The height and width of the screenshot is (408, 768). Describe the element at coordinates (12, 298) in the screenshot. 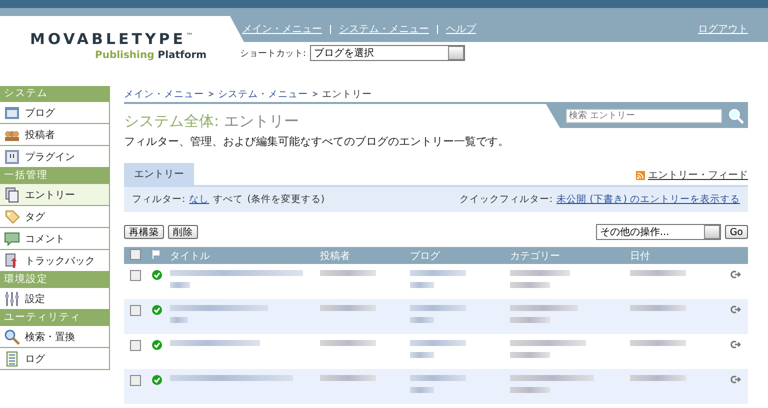

I see `settings-icon` at that location.